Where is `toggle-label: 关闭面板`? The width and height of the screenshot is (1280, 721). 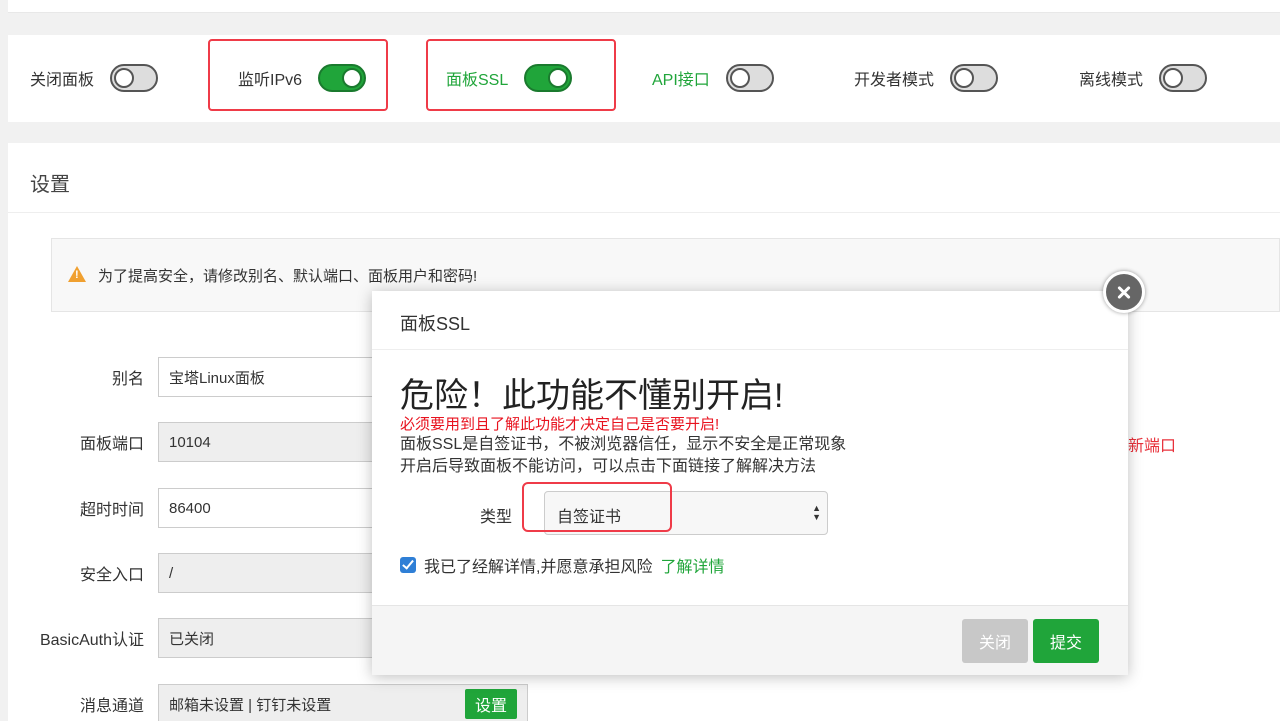
toggle-label: 关闭面板 is located at coordinates (62, 80).